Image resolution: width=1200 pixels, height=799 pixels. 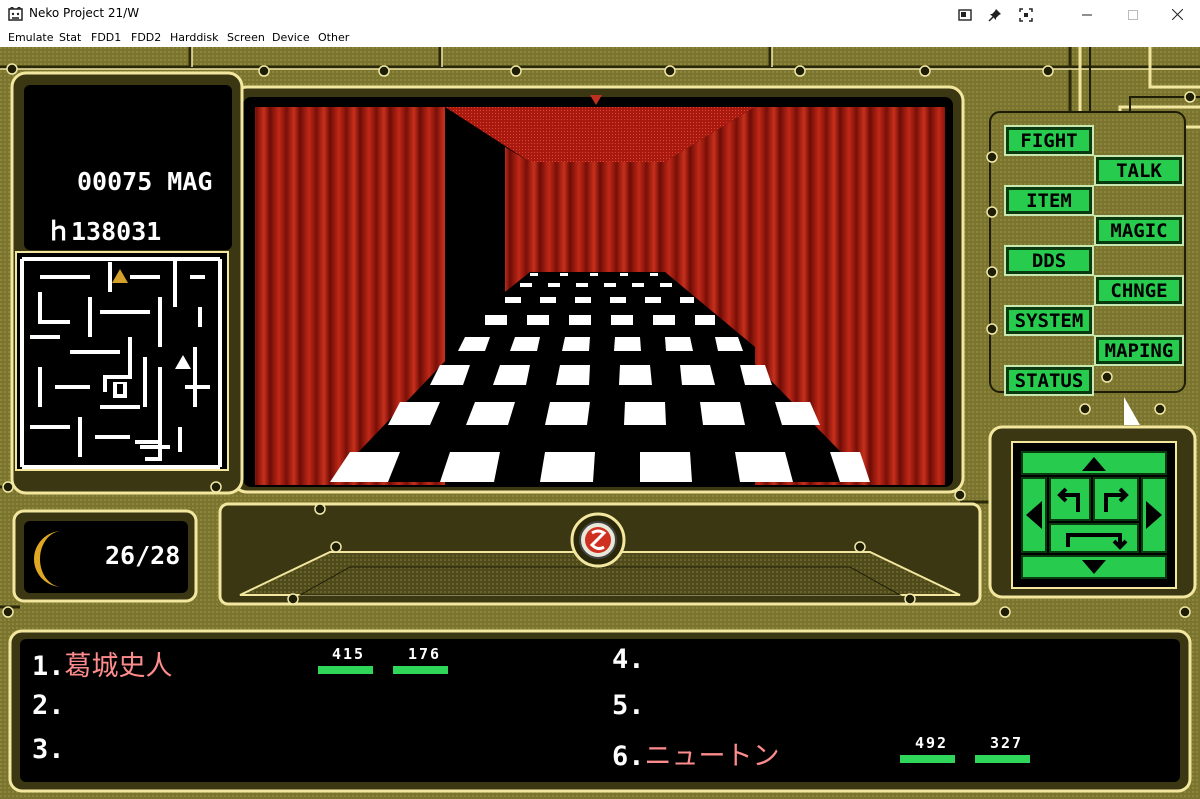 What do you see at coordinates (349, 654) in the screenshot?
I see `member-1-hp: 415` at bounding box center [349, 654].